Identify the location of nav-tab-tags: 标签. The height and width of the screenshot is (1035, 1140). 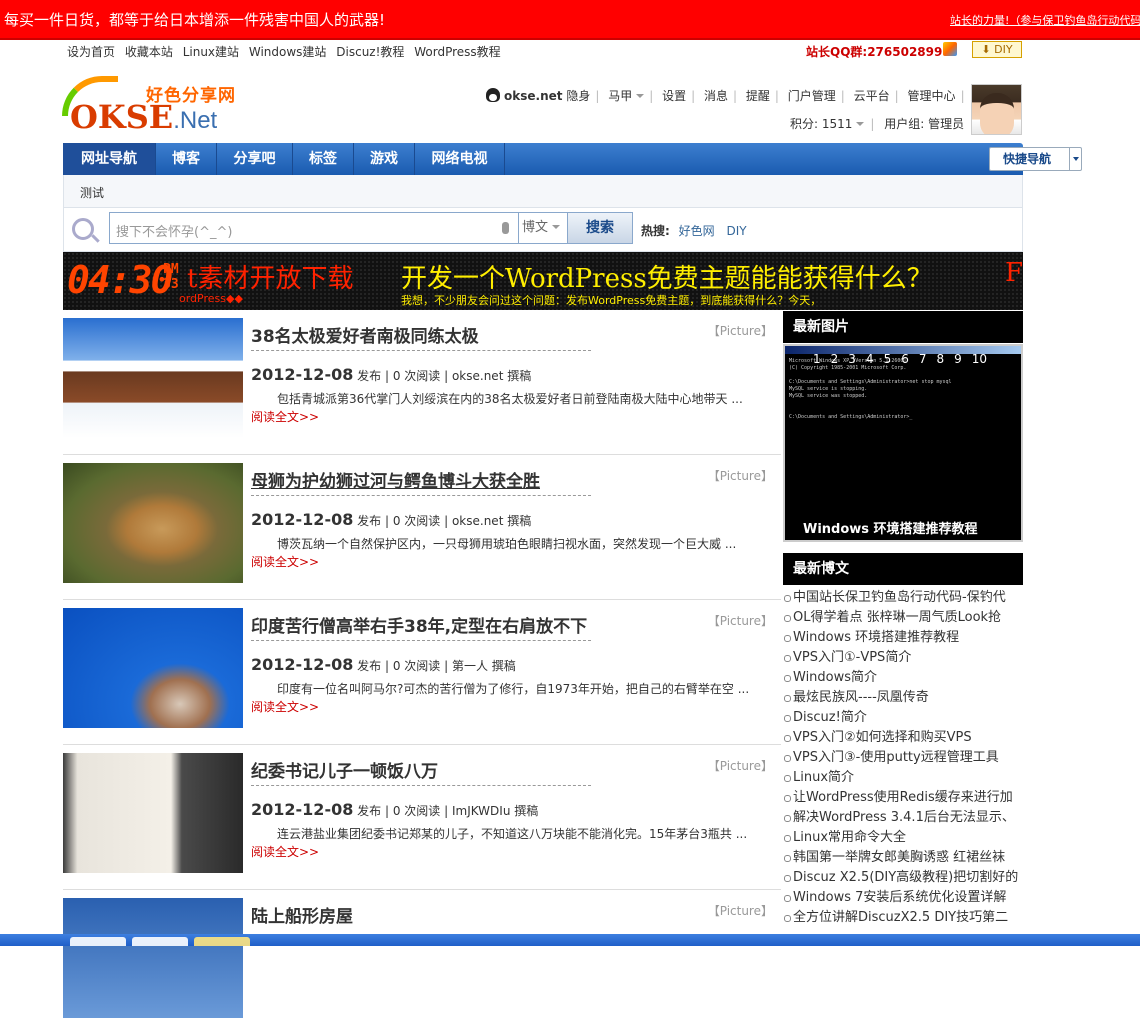
(323, 159).